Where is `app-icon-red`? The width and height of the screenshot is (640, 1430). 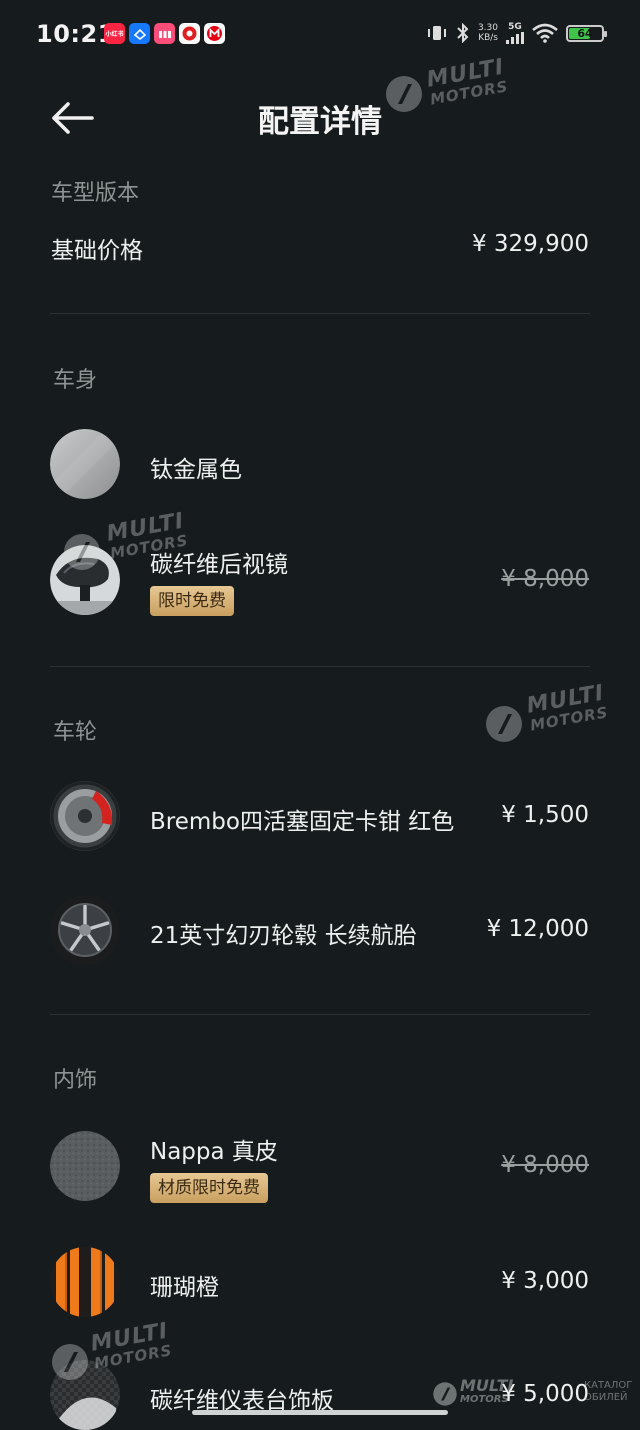 app-icon-red is located at coordinates (189, 33).